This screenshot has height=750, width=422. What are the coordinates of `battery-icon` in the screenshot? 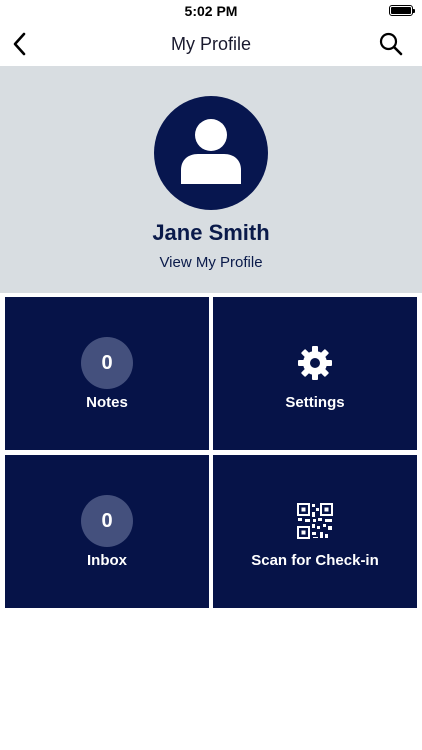 It's located at (402, 10).